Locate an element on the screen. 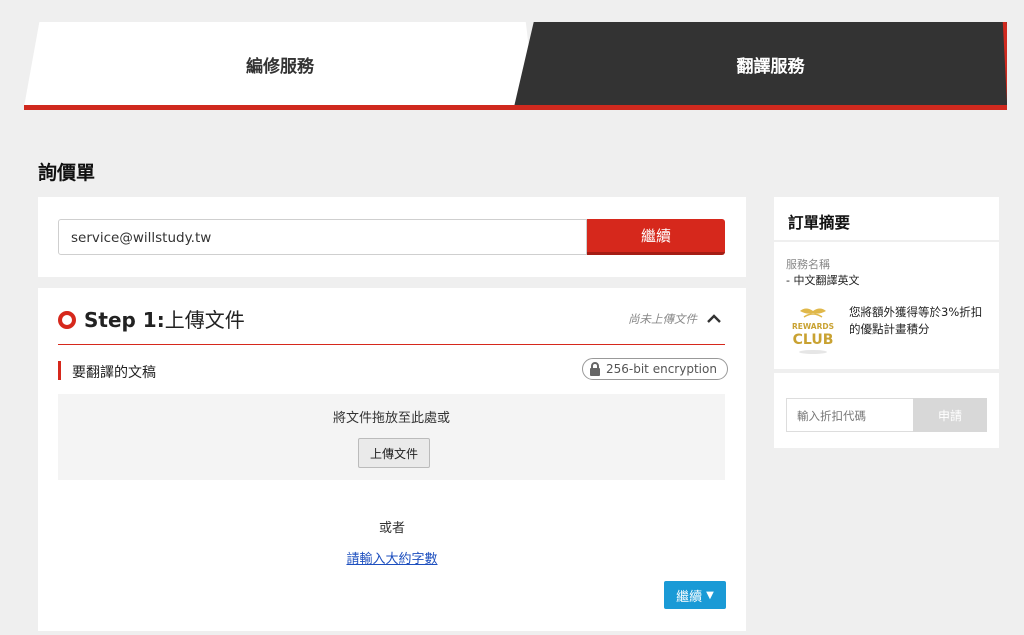  doc-label-marker is located at coordinates (59, 370).